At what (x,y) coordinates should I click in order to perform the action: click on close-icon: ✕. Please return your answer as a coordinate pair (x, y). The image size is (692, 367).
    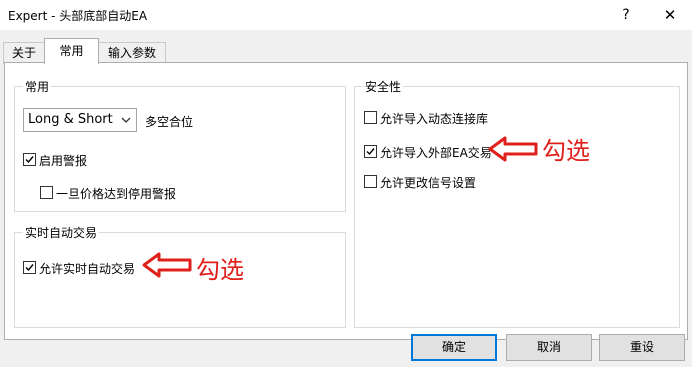
    Looking at the image, I should click on (670, 15).